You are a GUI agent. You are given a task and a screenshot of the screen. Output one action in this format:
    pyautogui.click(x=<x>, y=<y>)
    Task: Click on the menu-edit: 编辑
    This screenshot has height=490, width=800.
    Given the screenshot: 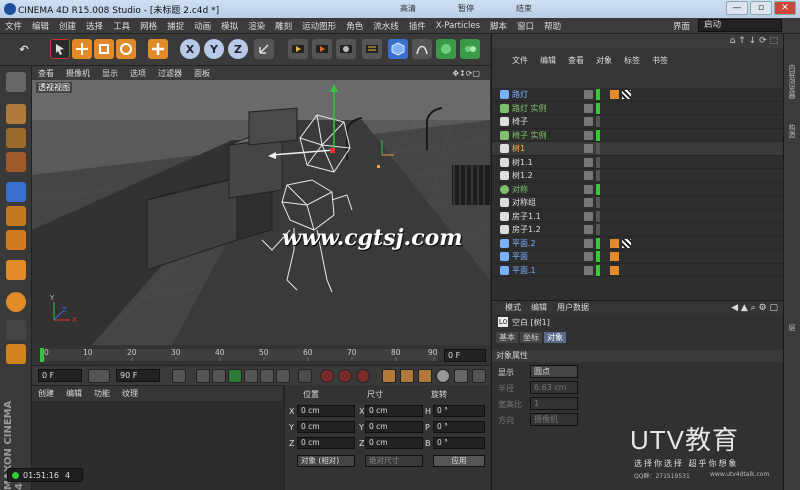 What is the action you would take?
    pyautogui.click(x=40, y=26)
    